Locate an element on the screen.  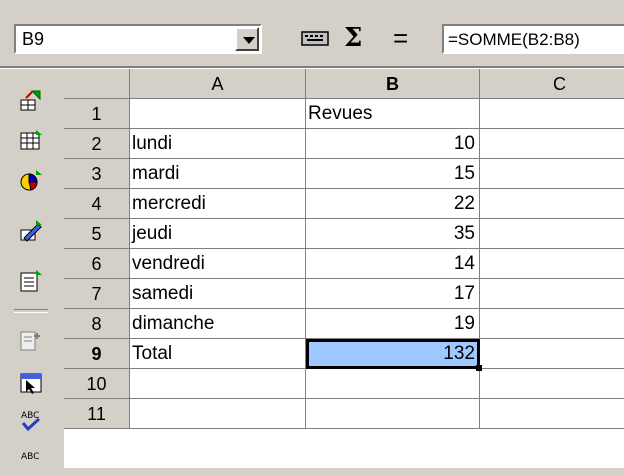
cell-b: 14 is located at coordinates (393, 264).